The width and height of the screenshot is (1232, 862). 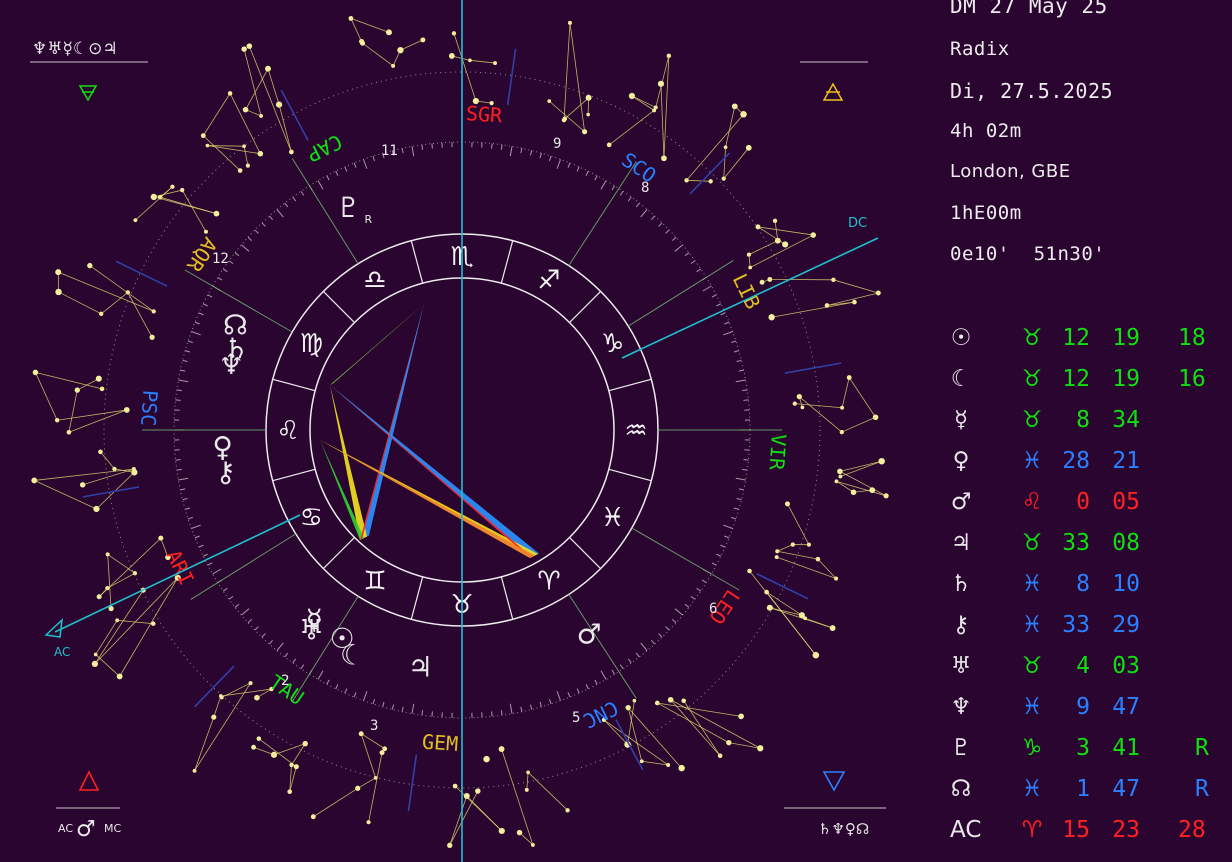 I want to click on position-degrees: 33, so click(x=1076, y=543).